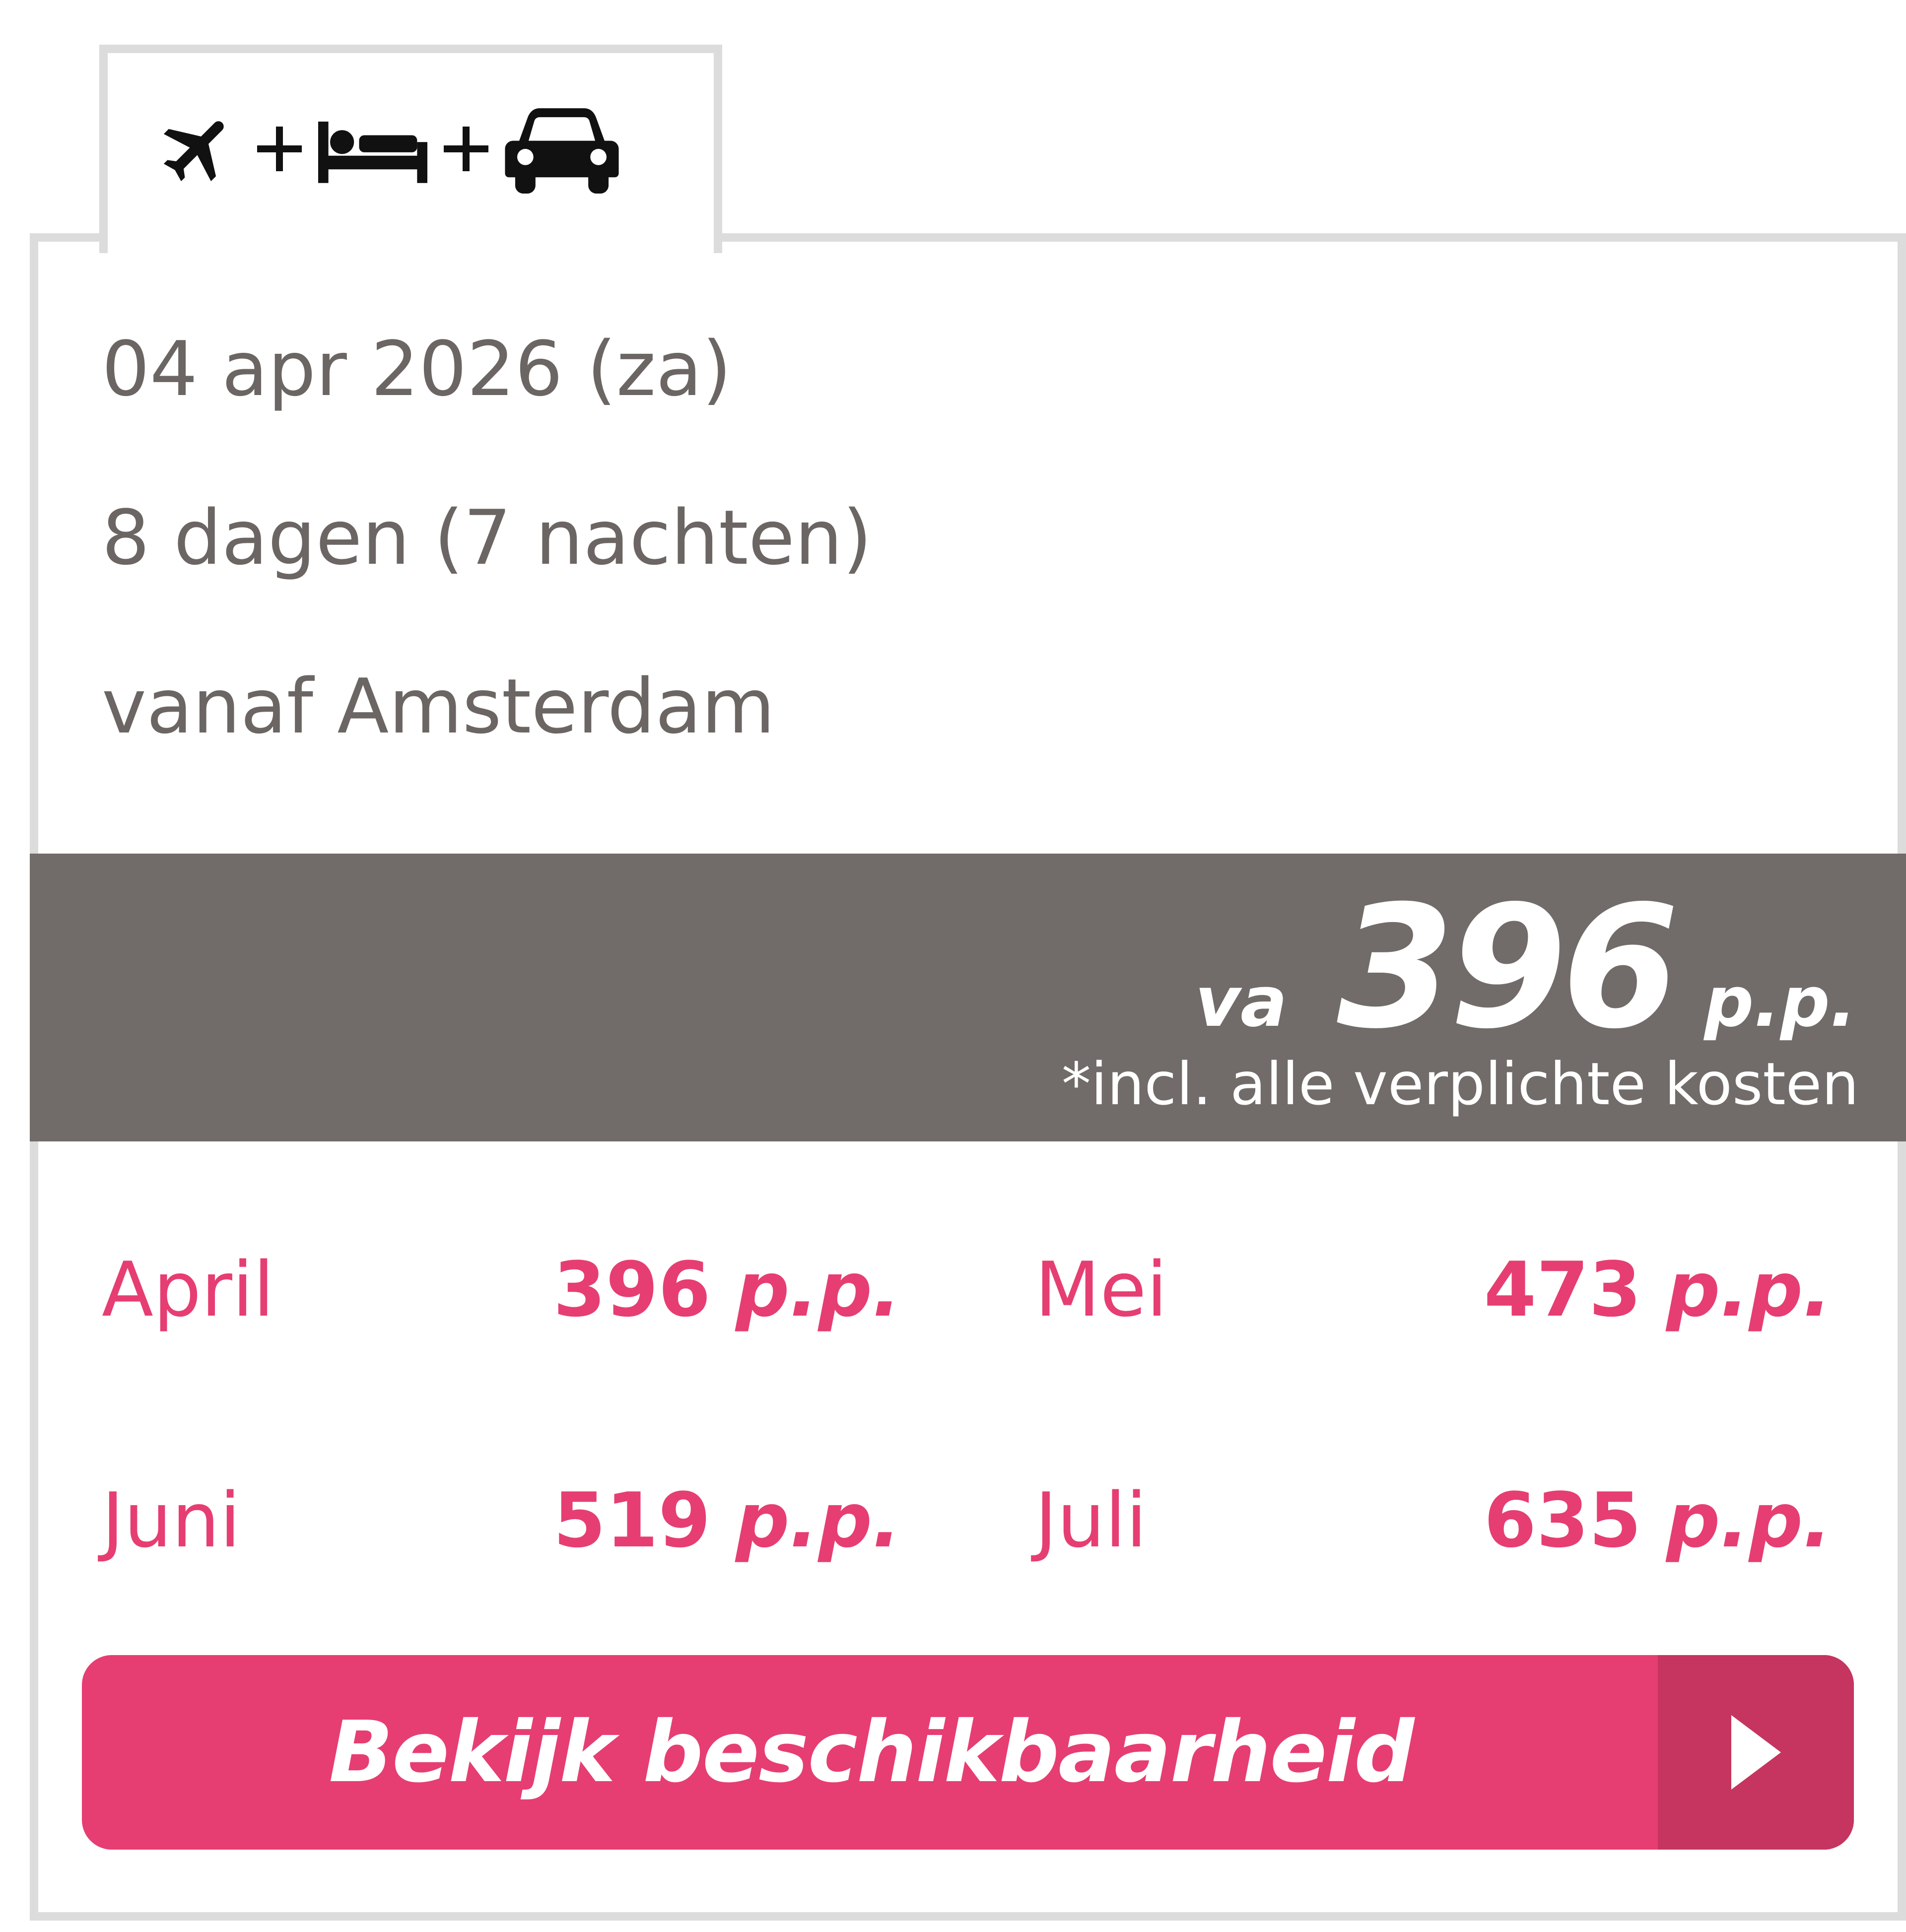  I want to click on arrow-right-icon, so click(1756, 1752).